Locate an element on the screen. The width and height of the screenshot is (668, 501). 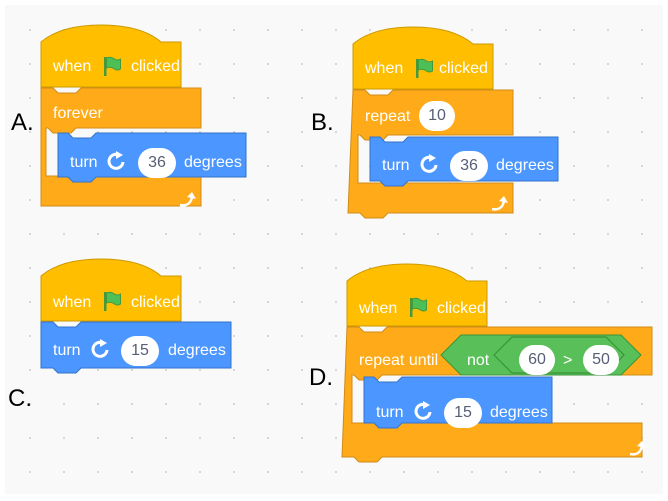
forever-label: forever is located at coordinates (78, 113).